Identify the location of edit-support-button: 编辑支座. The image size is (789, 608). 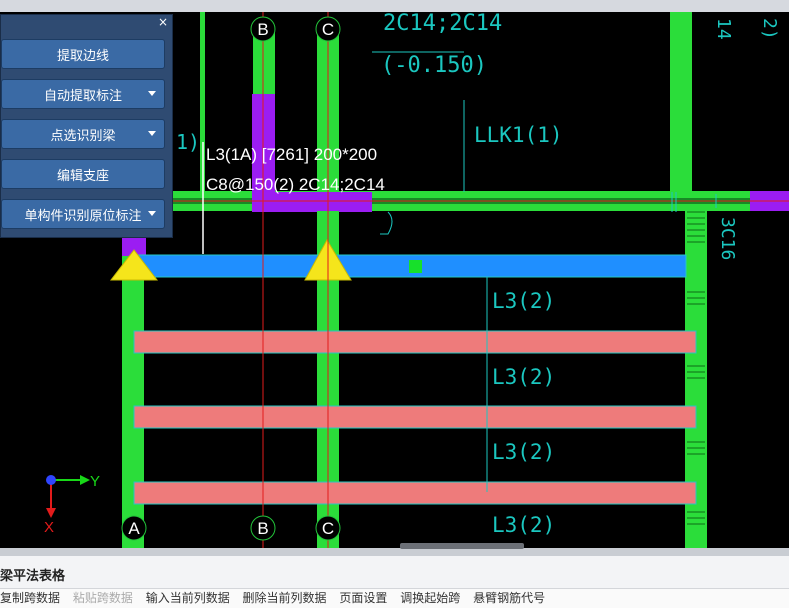
(83, 174).